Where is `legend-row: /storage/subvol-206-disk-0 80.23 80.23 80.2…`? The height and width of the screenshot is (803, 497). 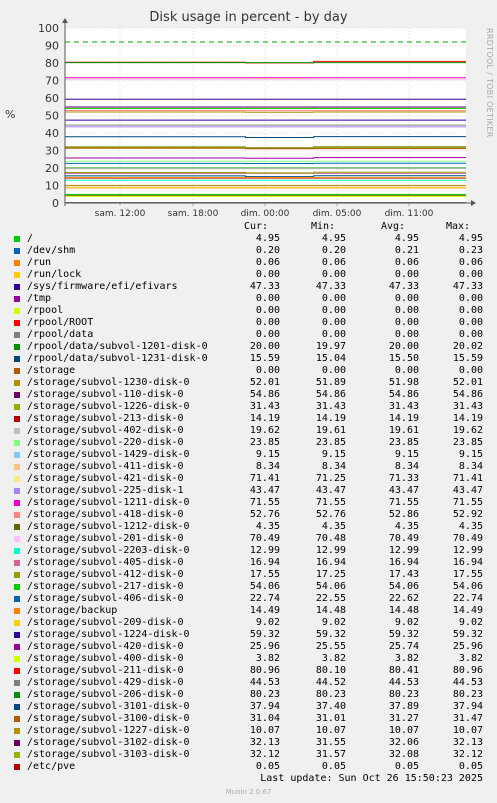 legend-row: /storage/subvol-206-disk-0 80.23 80.23 80.2… is located at coordinates (252, 695).